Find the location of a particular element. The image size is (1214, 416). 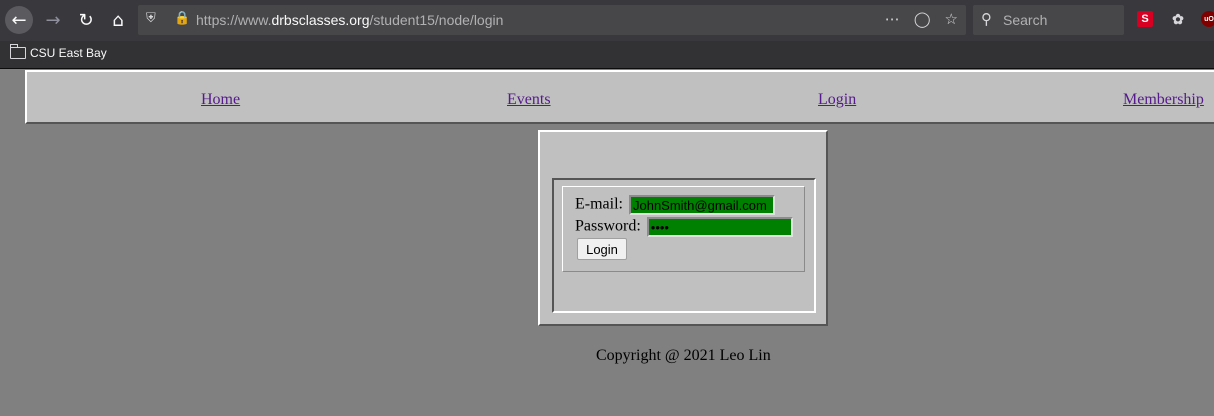

search-placeholder: Search is located at coordinates (1025, 20).